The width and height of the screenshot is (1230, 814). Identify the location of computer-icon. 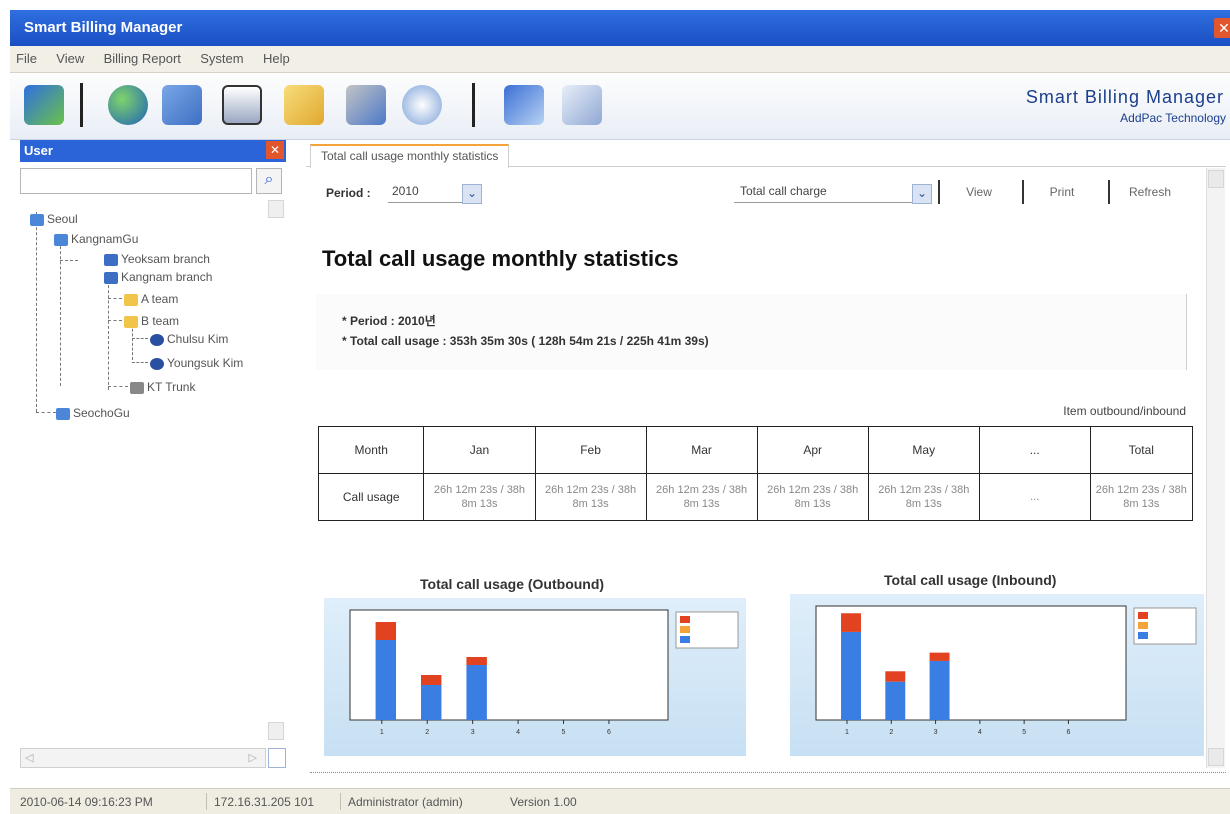
(111, 259).